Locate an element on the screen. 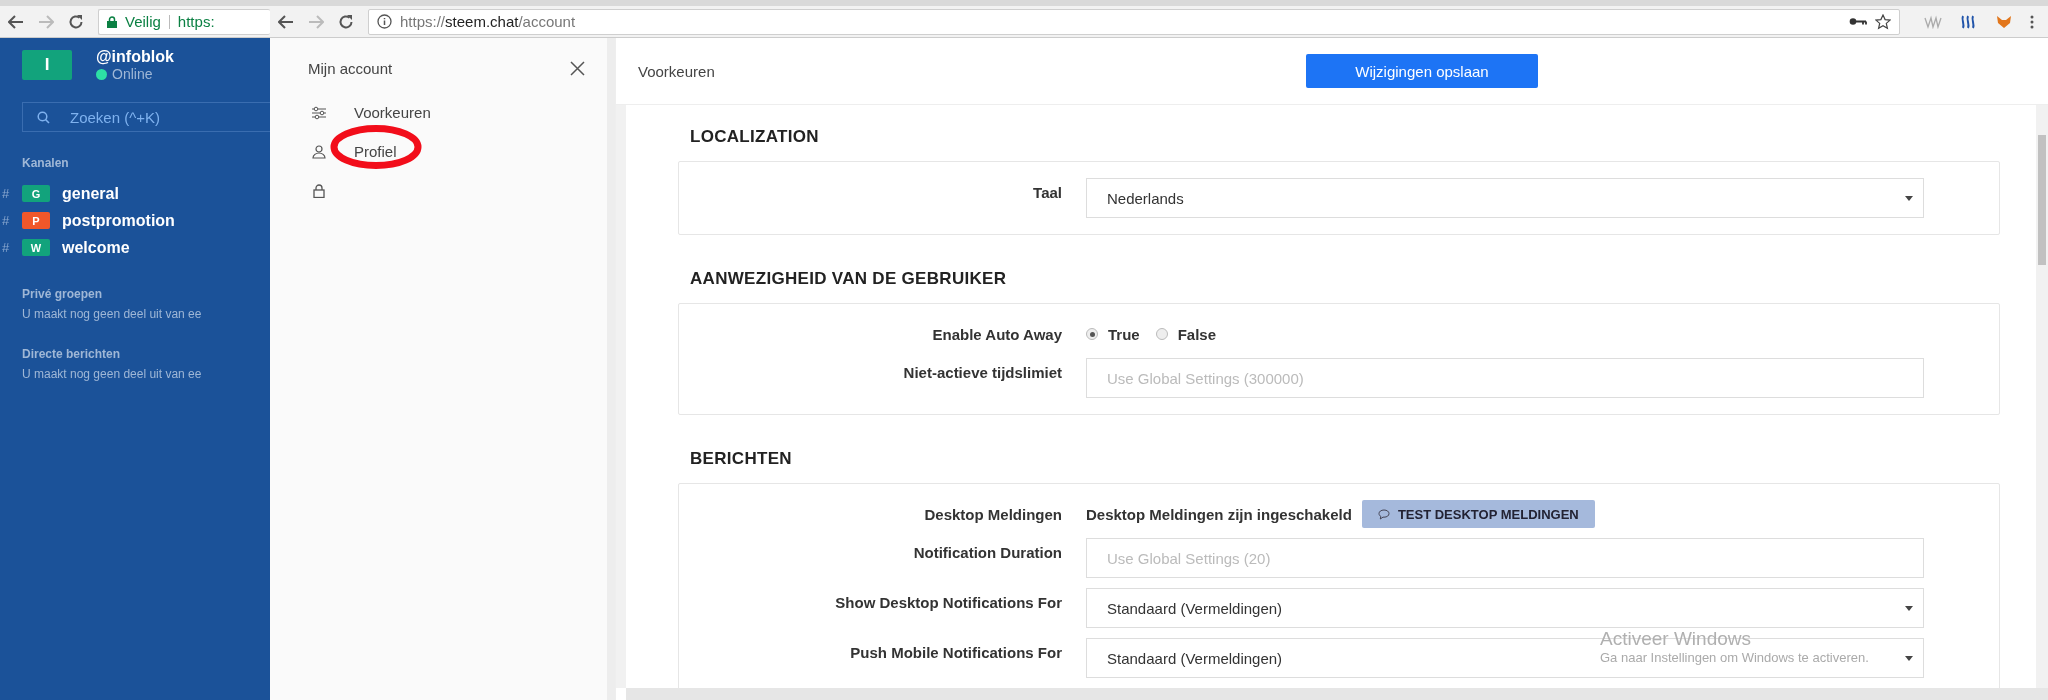  speech-bubble-icon is located at coordinates (1383, 514).